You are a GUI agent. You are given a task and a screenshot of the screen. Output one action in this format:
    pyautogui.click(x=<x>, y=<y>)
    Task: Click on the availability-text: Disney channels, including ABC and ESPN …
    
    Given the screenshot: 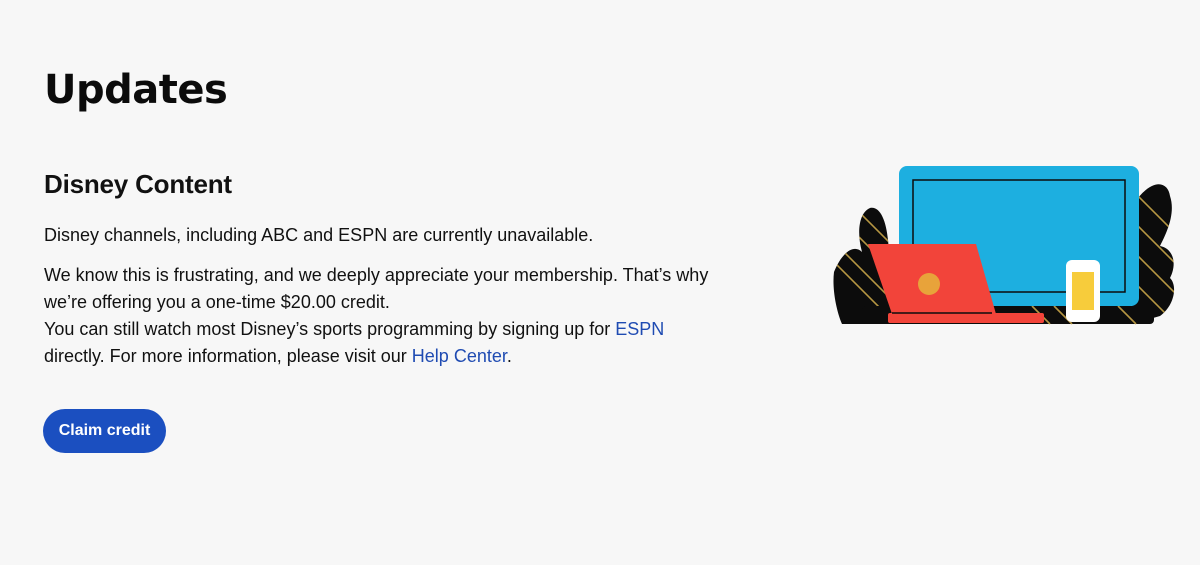 What is the action you would take?
    pyautogui.click(x=319, y=235)
    